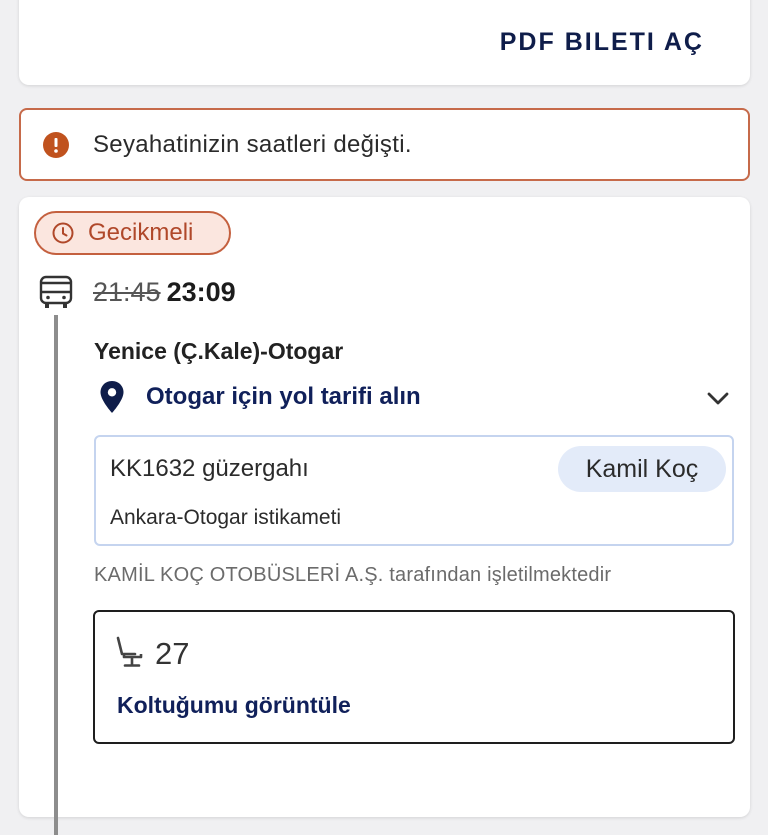 The height and width of the screenshot is (835, 768). I want to click on schedule-change-alert: Seyahatinizin saatleri değişti., so click(384, 144).